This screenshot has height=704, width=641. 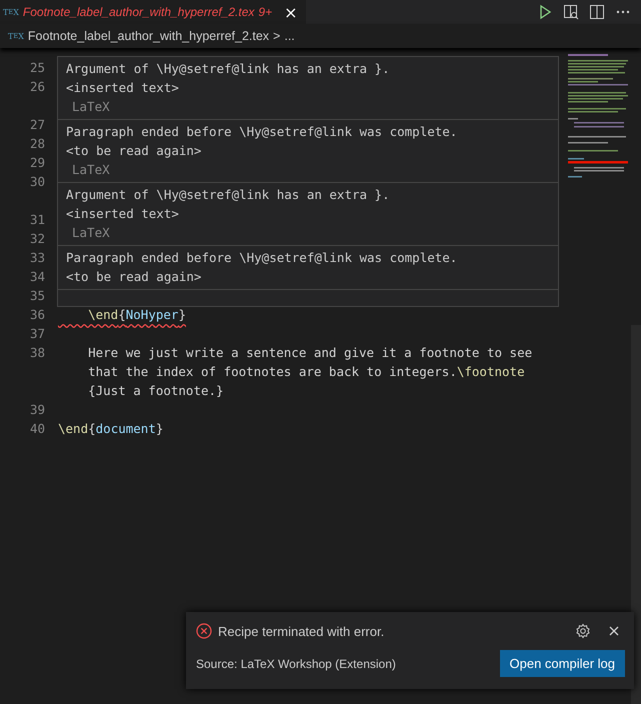 What do you see at coordinates (291, 12) in the screenshot?
I see `close-icon: ×` at bounding box center [291, 12].